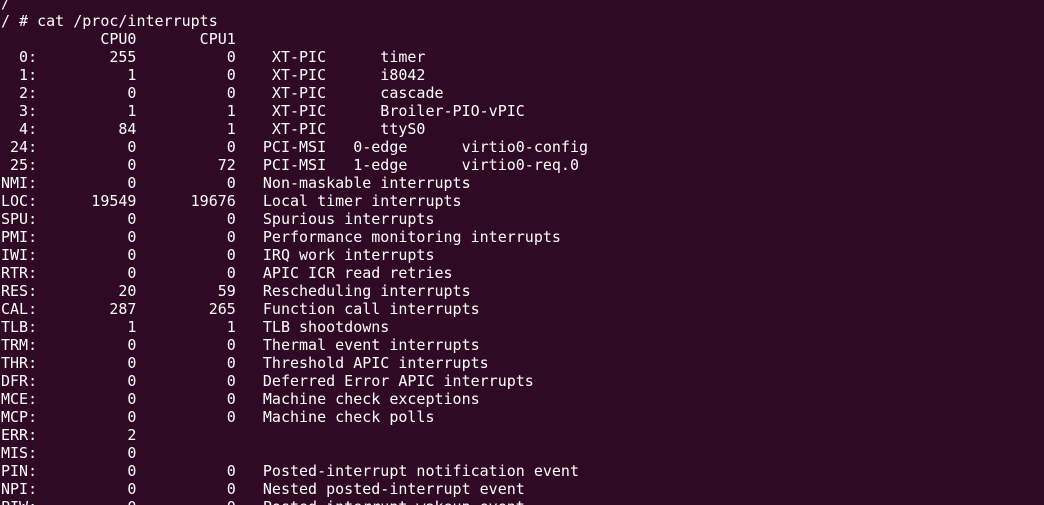  I want to click on terminal-line: 2: 0 0 XT-PIC cascade, so click(222, 93).